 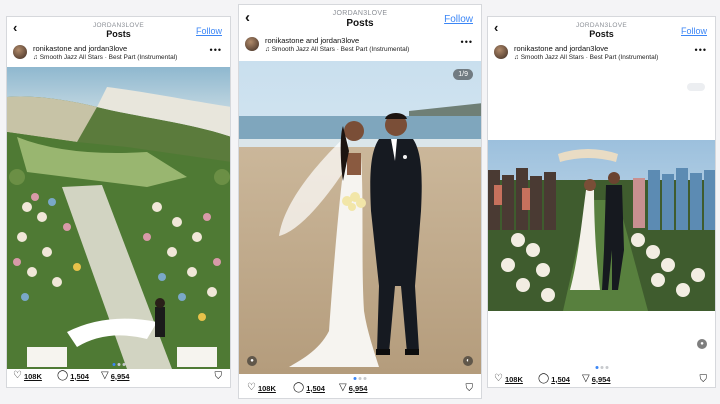 I want to click on ceremony-aisle-image, so click(x=601, y=225).